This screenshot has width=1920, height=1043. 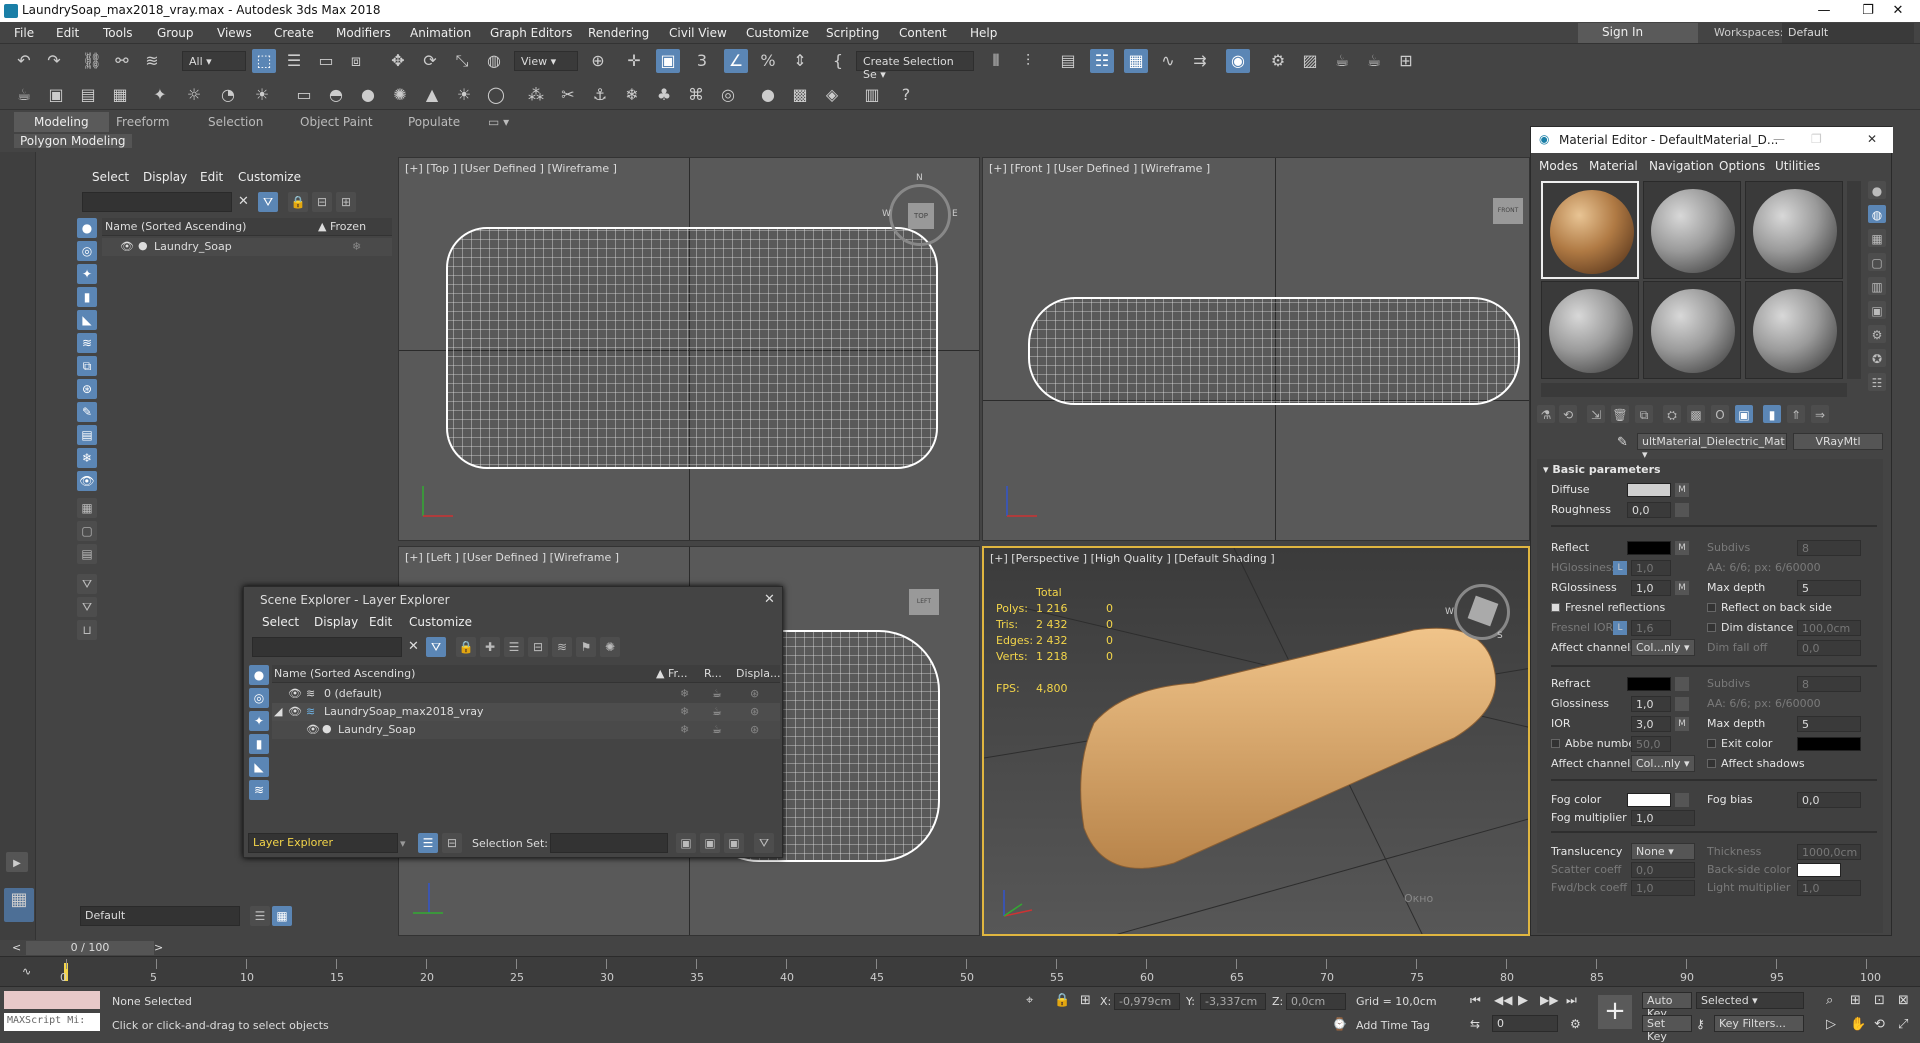 What do you see at coordinates (668, 61) in the screenshot?
I see `keyboard-shortcut-override-icon: ▣` at bounding box center [668, 61].